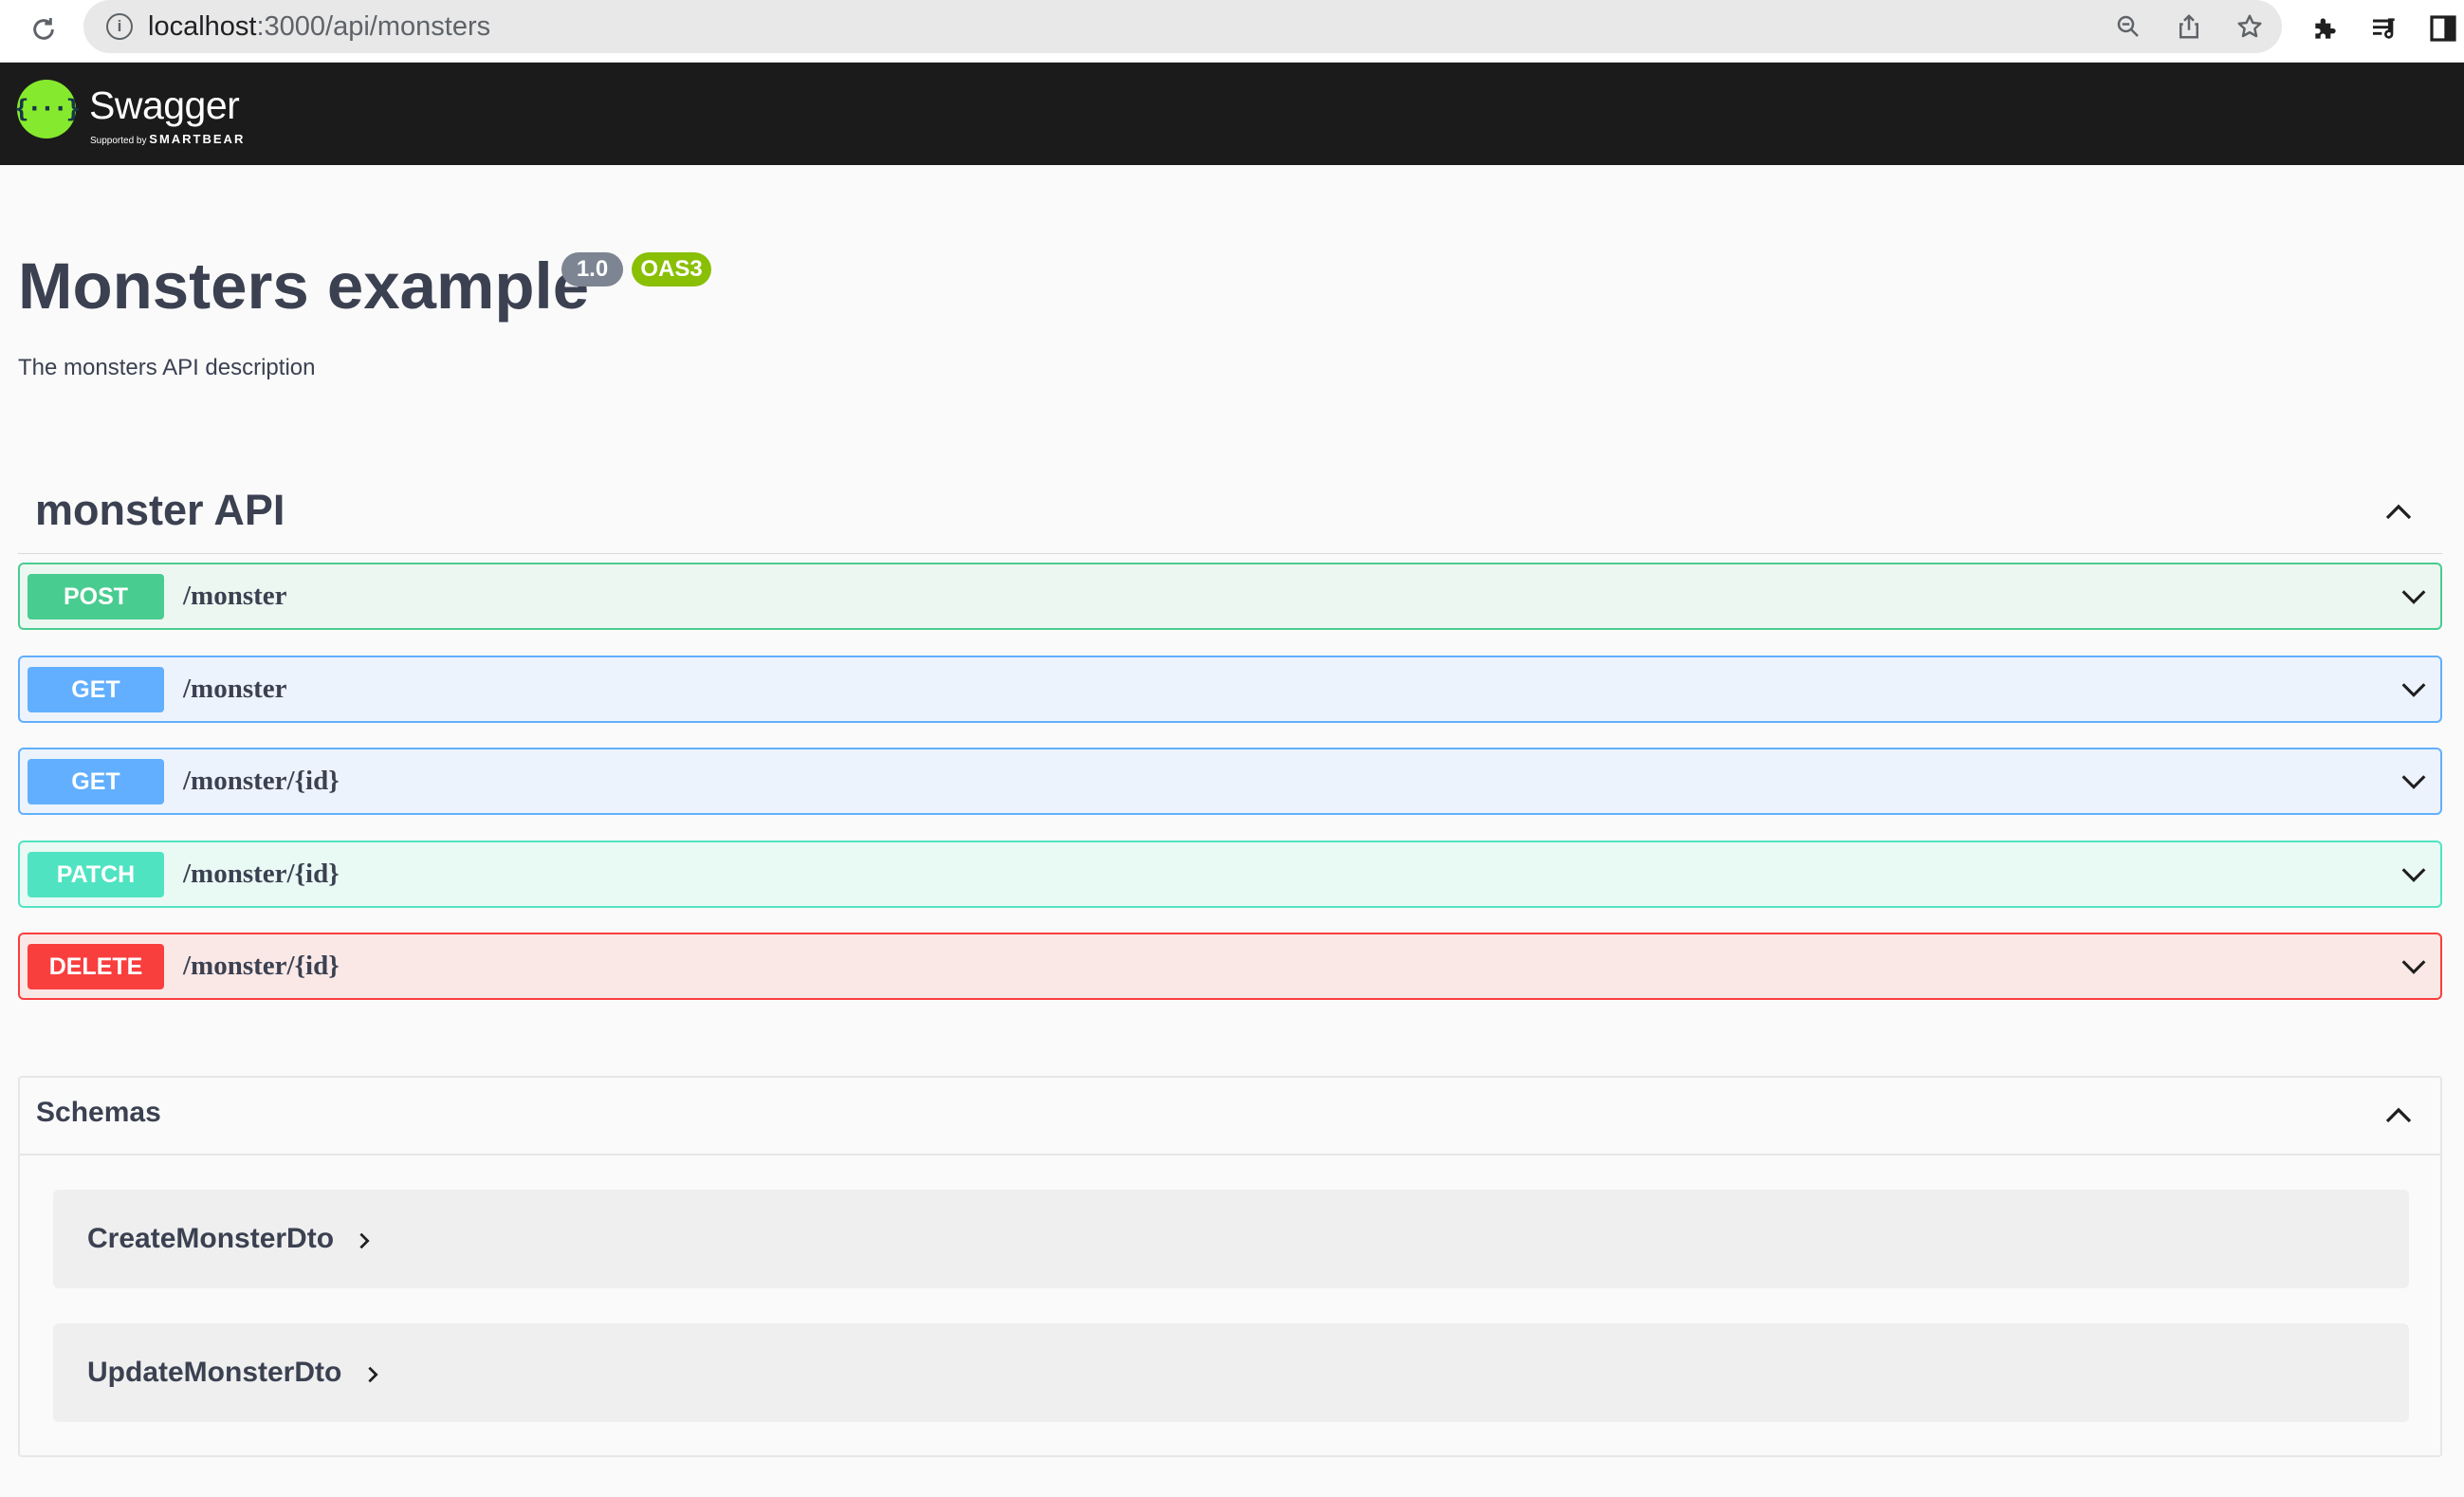 This screenshot has width=2464, height=1497. What do you see at coordinates (2384, 28) in the screenshot?
I see `reading-list-icon` at bounding box center [2384, 28].